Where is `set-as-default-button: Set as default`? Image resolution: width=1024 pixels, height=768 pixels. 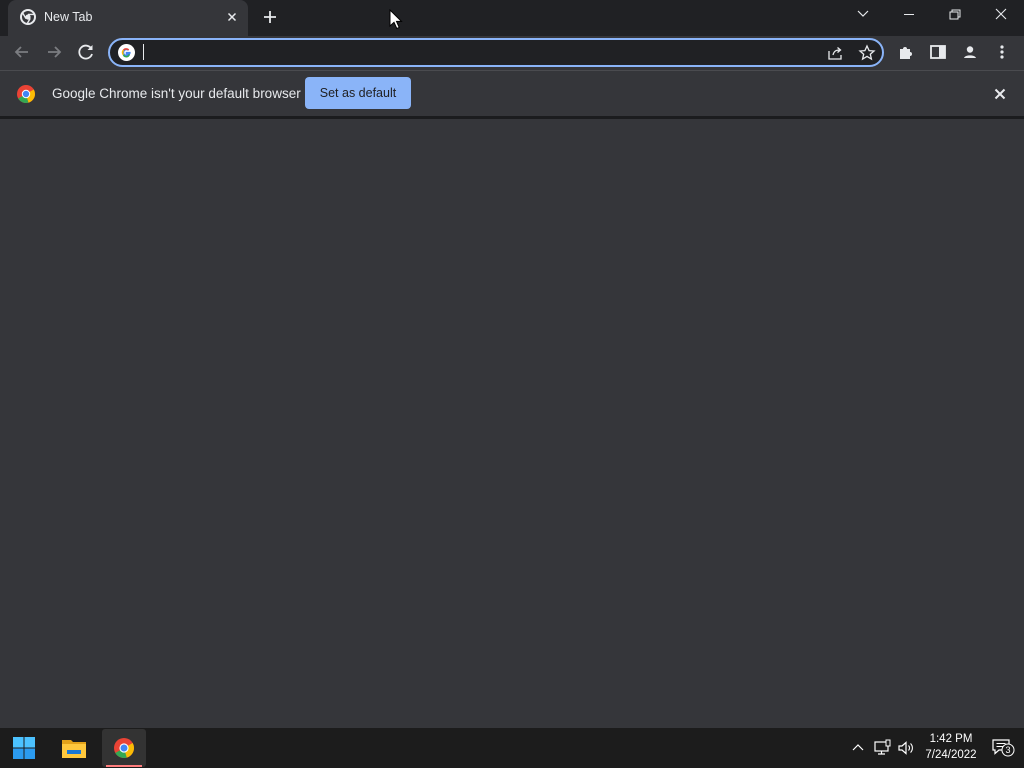 set-as-default-button: Set as default is located at coordinates (358, 93).